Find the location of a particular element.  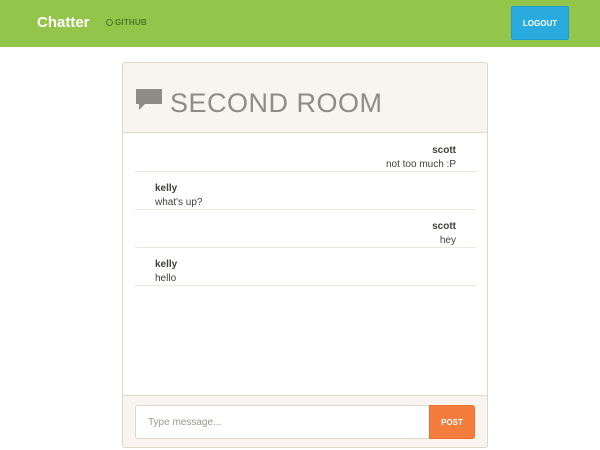

message-item: kelly what's up? is located at coordinates (305, 191).